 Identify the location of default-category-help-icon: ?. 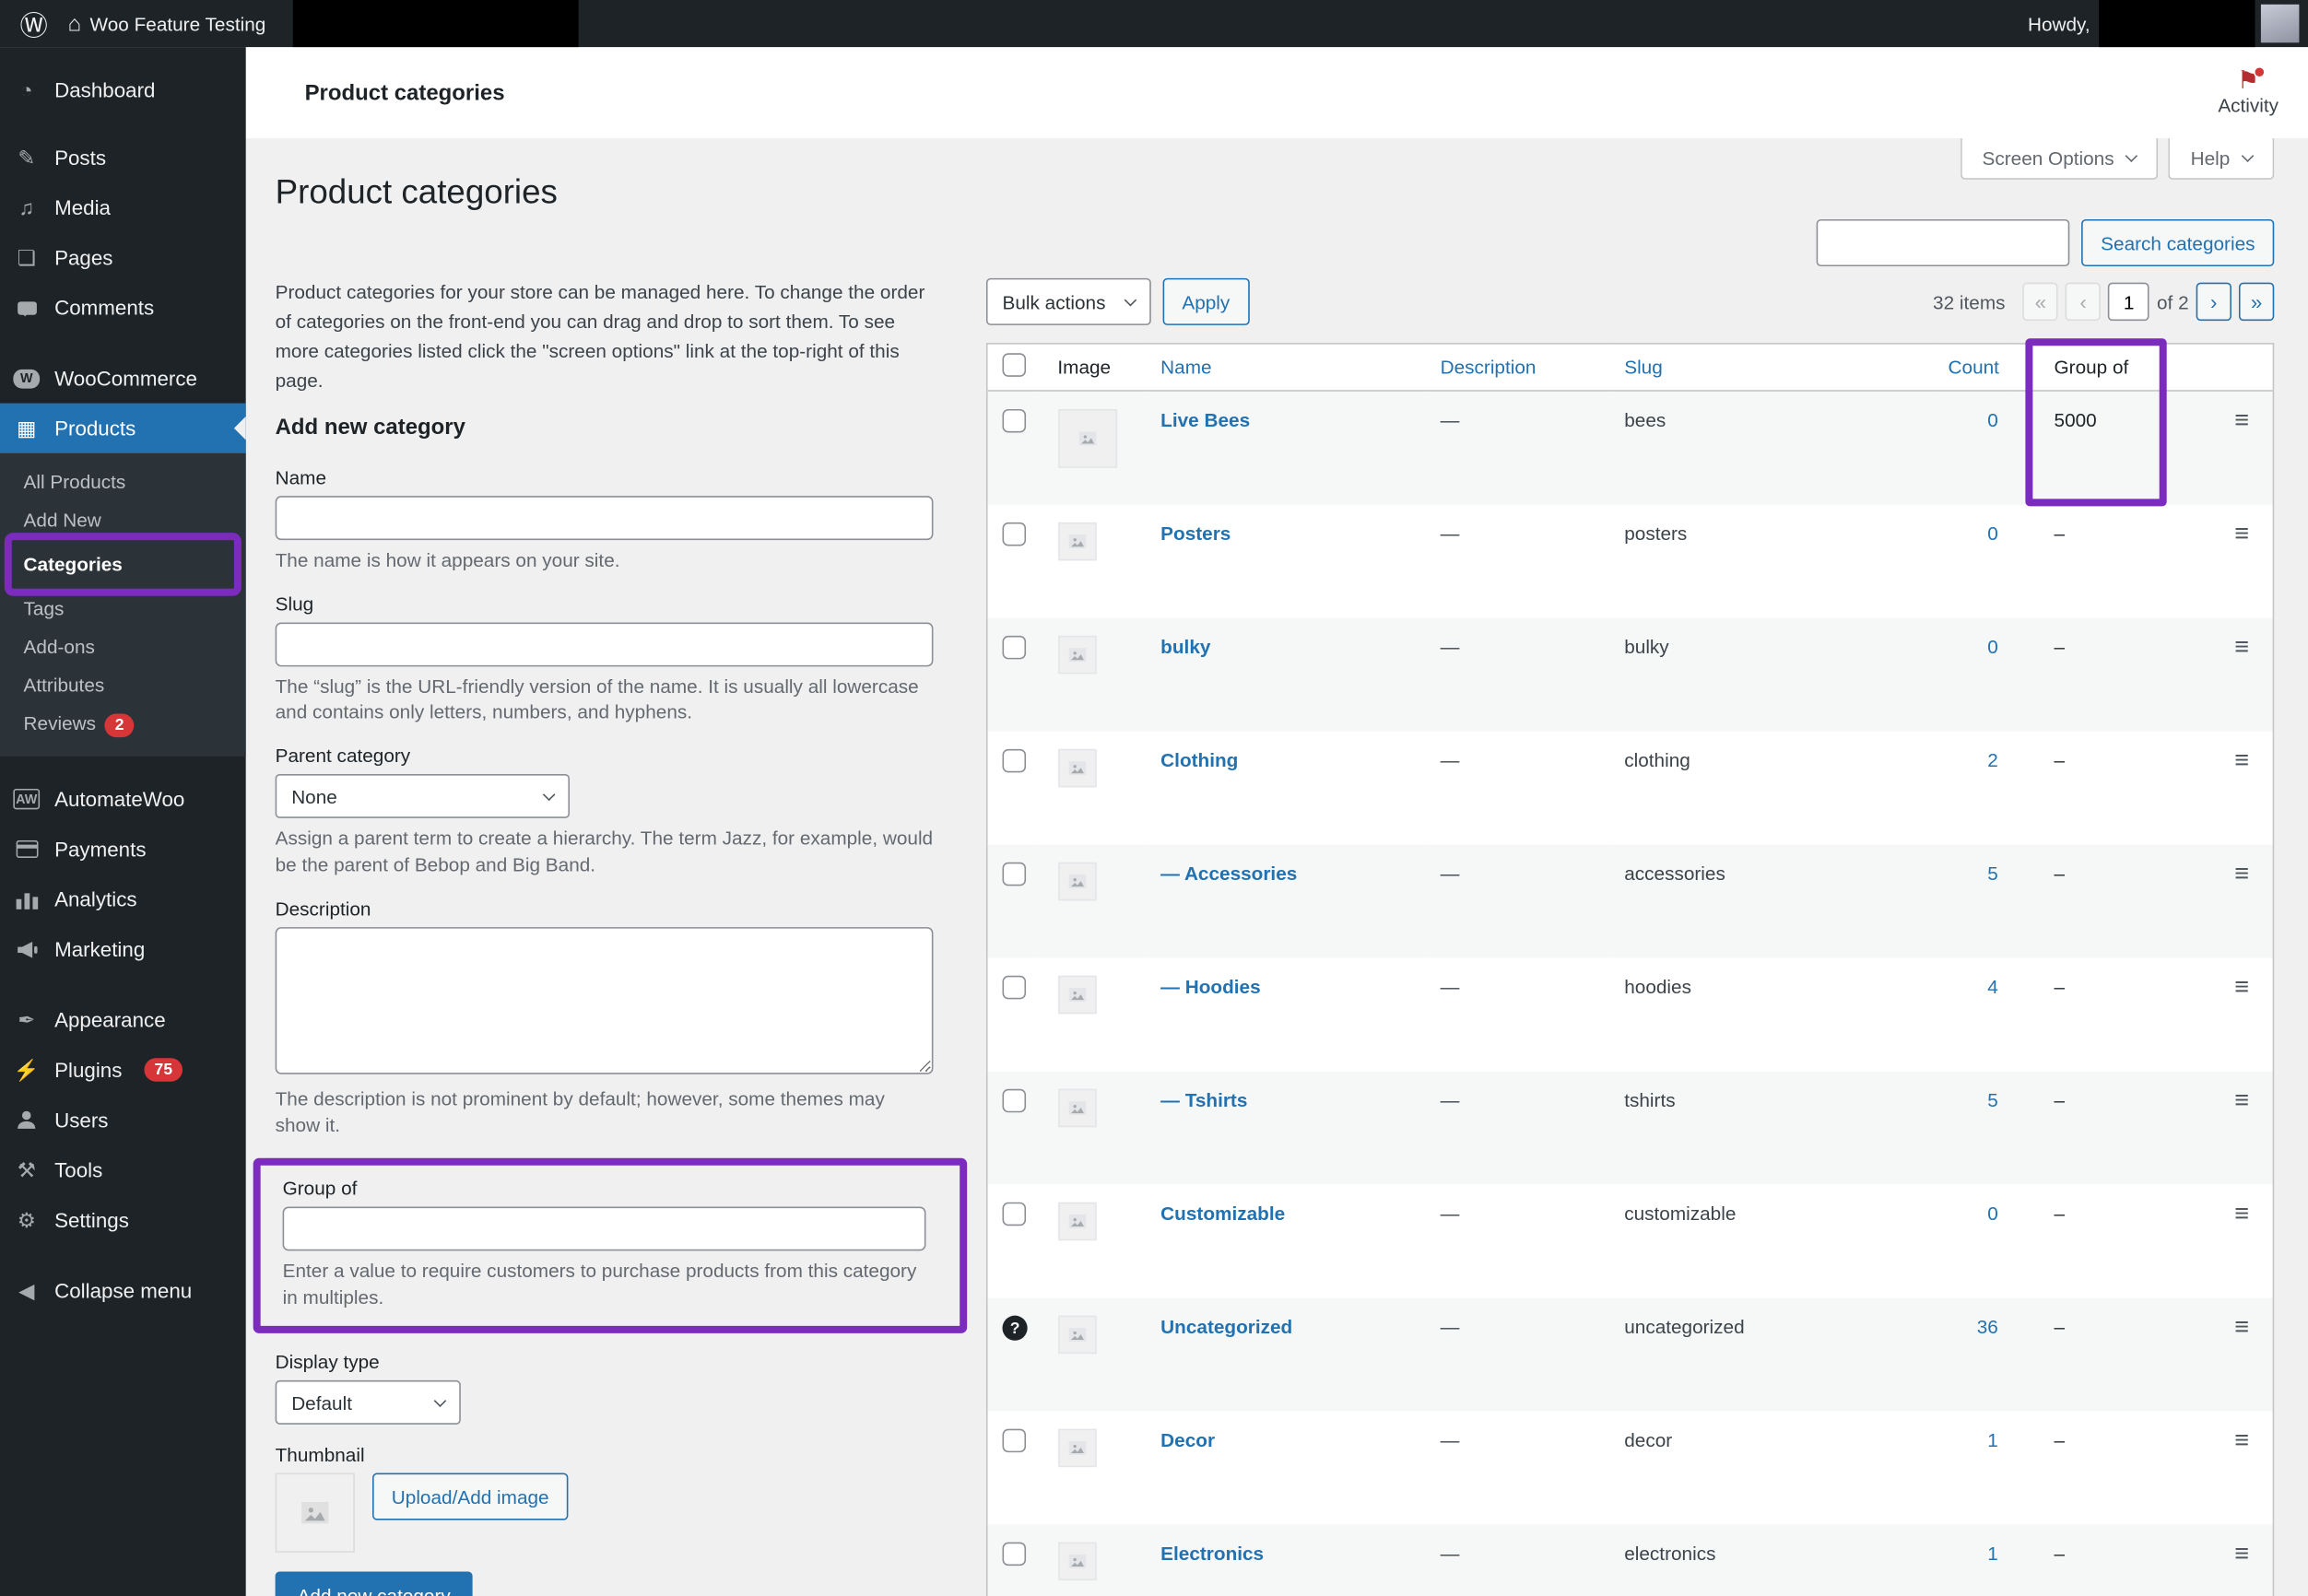
(1015, 1328).